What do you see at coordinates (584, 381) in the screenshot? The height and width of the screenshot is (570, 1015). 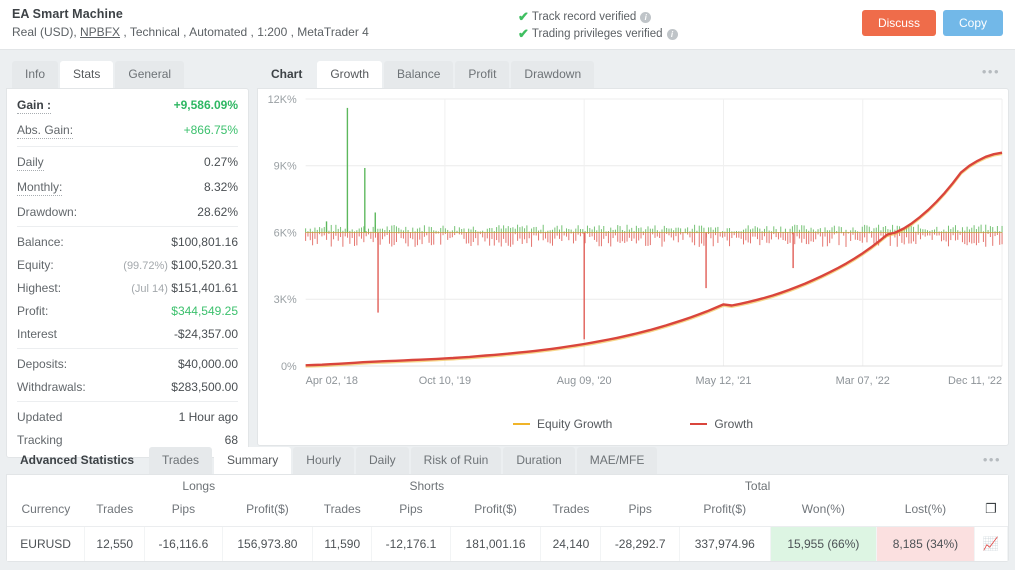 I see `svg-text: Aug 09, '20` at bounding box center [584, 381].